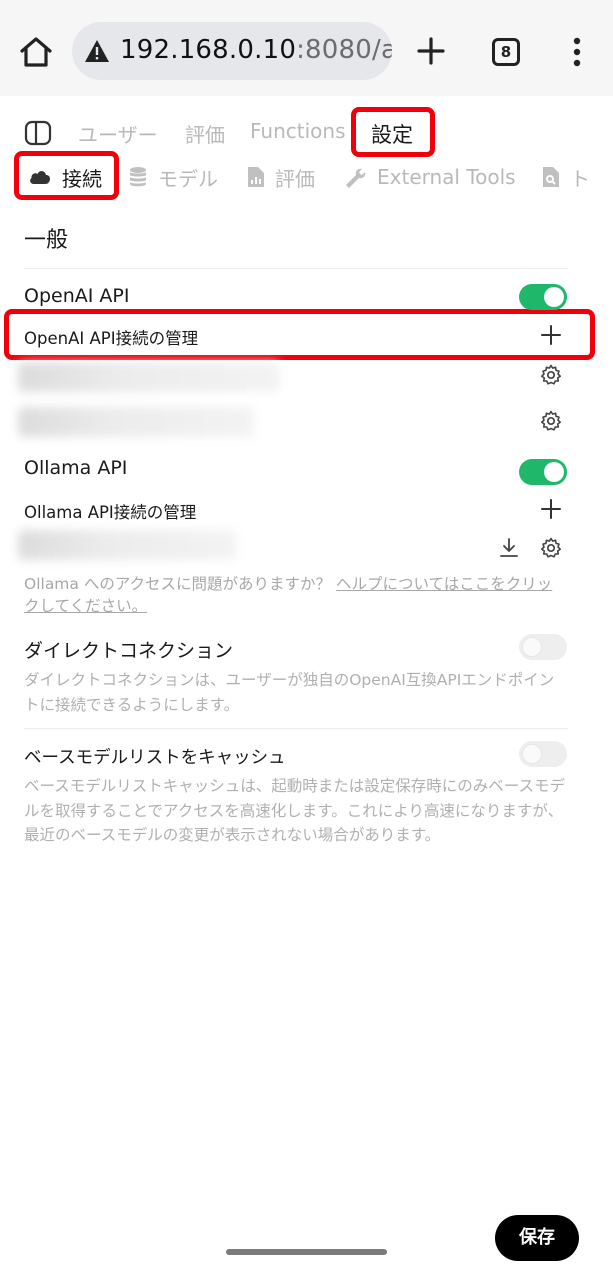 Image resolution: width=613 pixels, height=1280 pixels. What do you see at coordinates (180, 584) in the screenshot?
I see `help-prefix: Ollama へのアクセスに問題がありますか？` at bounding box center [180, 584].